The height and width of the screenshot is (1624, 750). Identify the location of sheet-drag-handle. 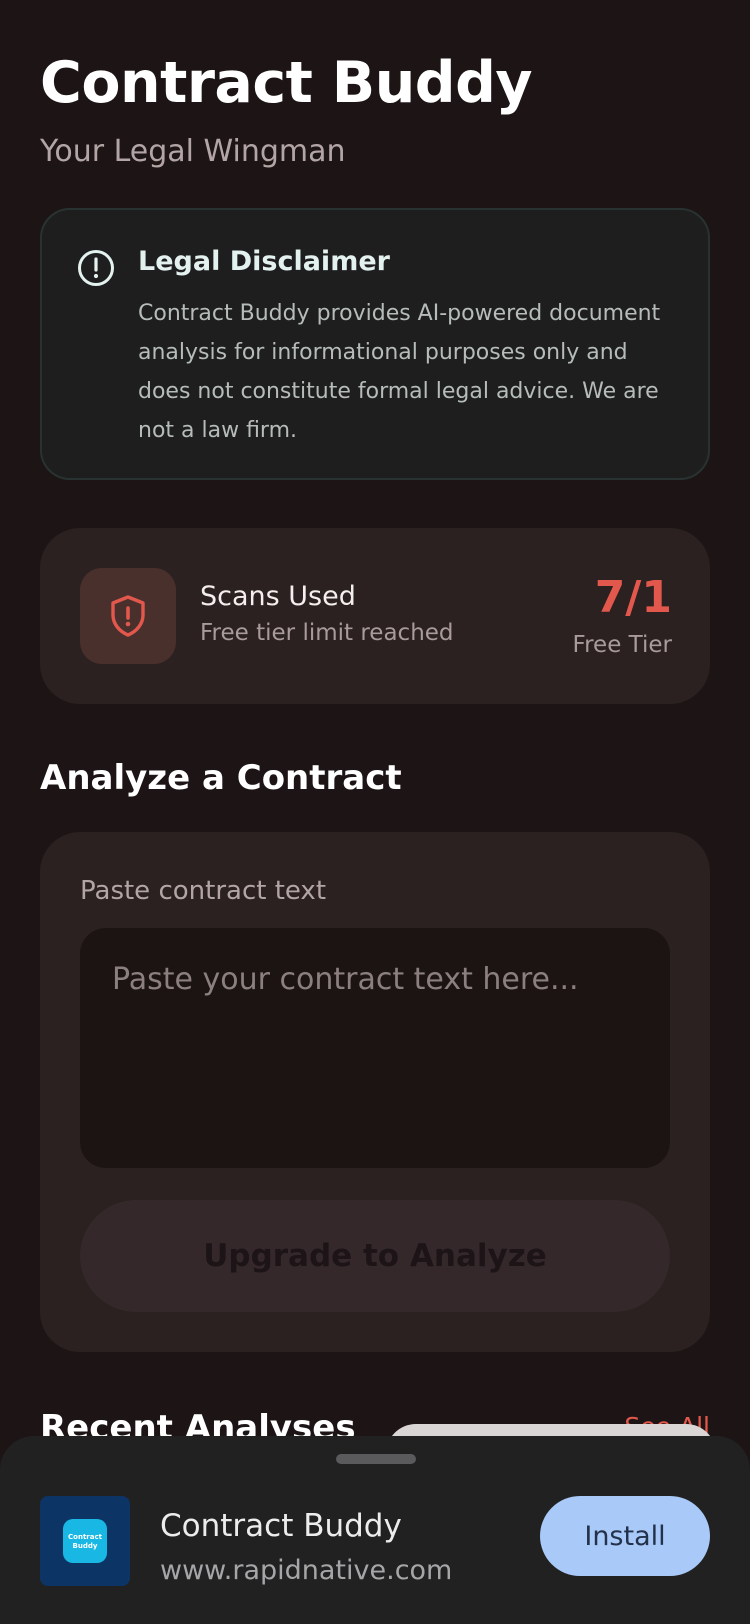
(376, 1459).